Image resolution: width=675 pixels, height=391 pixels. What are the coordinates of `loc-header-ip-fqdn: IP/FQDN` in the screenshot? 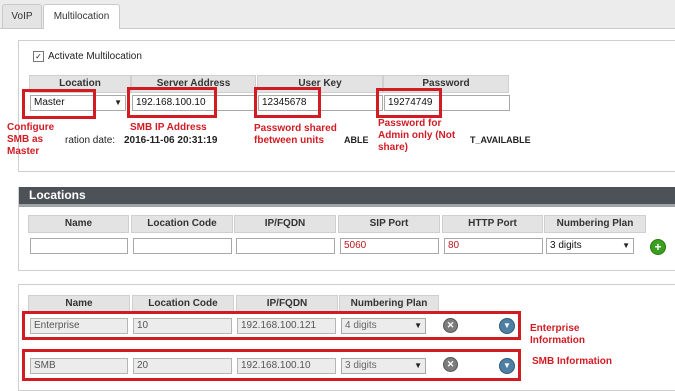 It's located at (285, 224).